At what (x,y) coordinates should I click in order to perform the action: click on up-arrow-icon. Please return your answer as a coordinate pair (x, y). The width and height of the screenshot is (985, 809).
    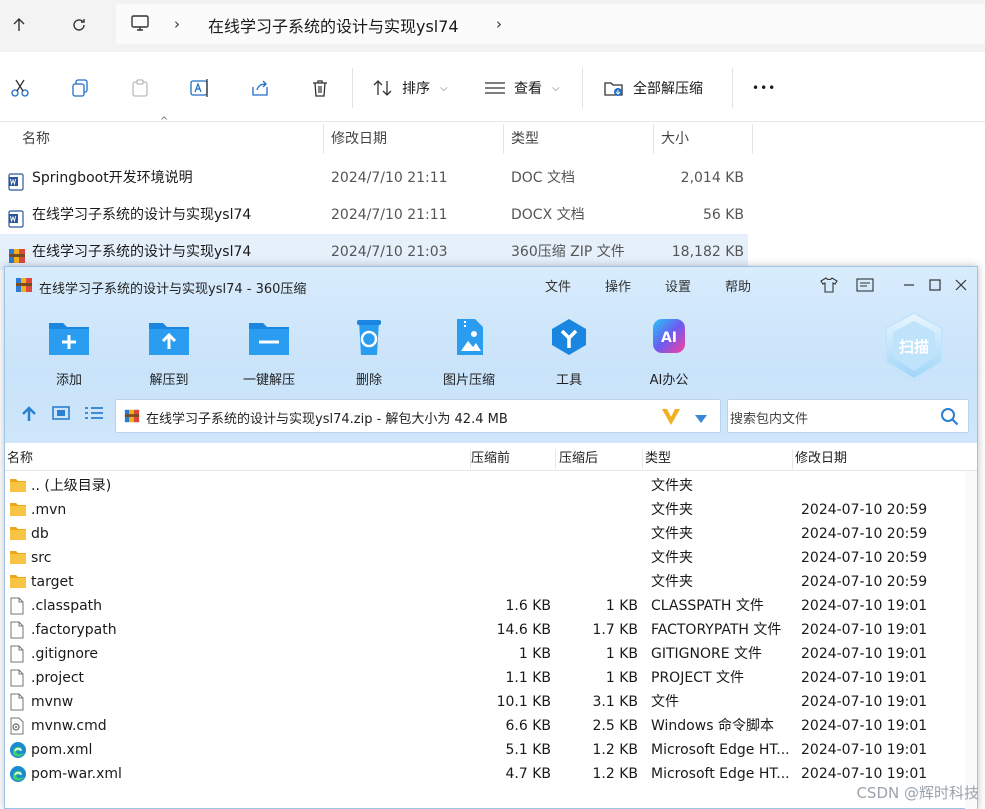
    Looking at the image, I should click on (19, 25).